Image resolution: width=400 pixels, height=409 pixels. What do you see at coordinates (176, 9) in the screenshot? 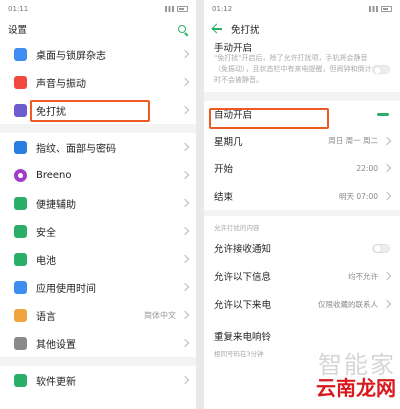
I see `status-icons` at bounding box center [176, 9].